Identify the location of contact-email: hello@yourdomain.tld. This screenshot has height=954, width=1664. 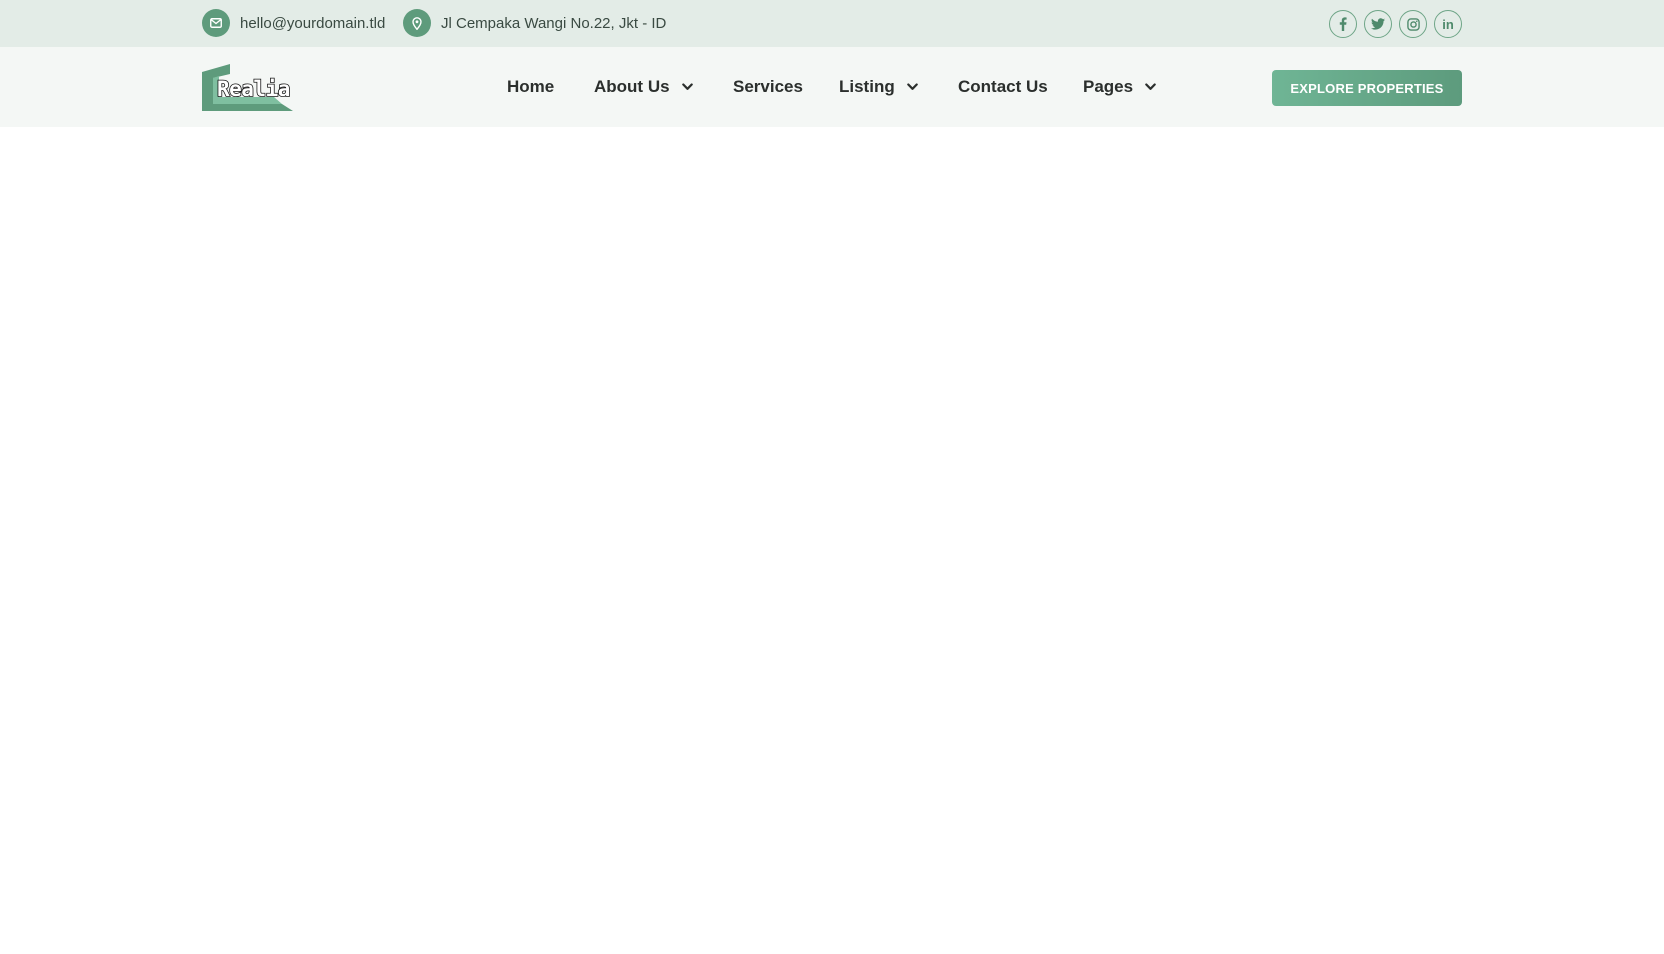
(293, 23).